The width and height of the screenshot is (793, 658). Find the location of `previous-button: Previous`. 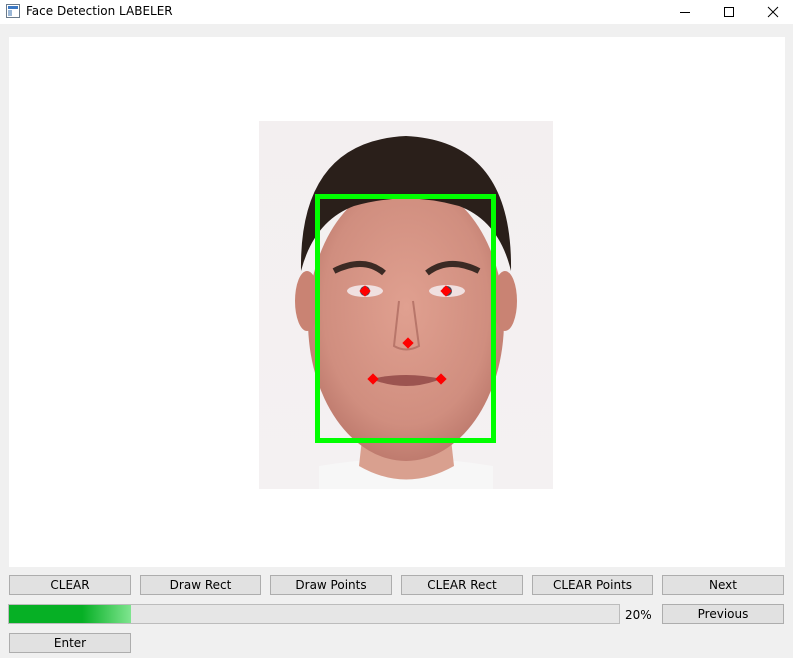

previous-button: Previous is located at coordinates (723, 614).